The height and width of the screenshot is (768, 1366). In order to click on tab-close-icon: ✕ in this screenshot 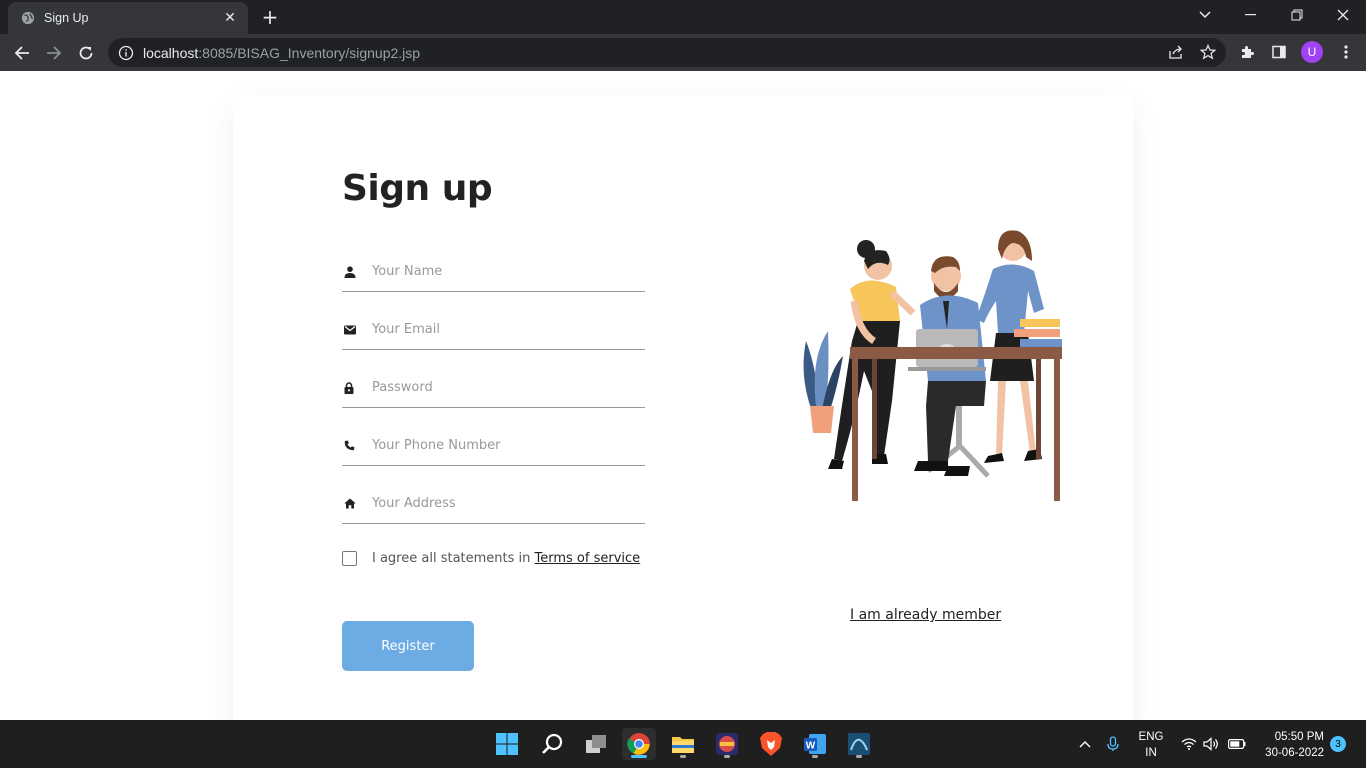, I will do `click(230, 18)`.